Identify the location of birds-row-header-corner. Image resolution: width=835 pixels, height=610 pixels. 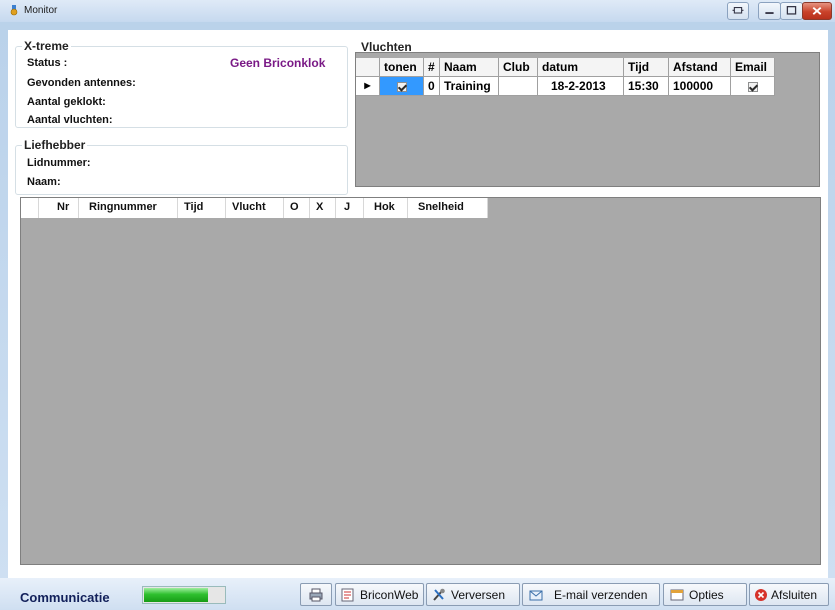
(30, 208).